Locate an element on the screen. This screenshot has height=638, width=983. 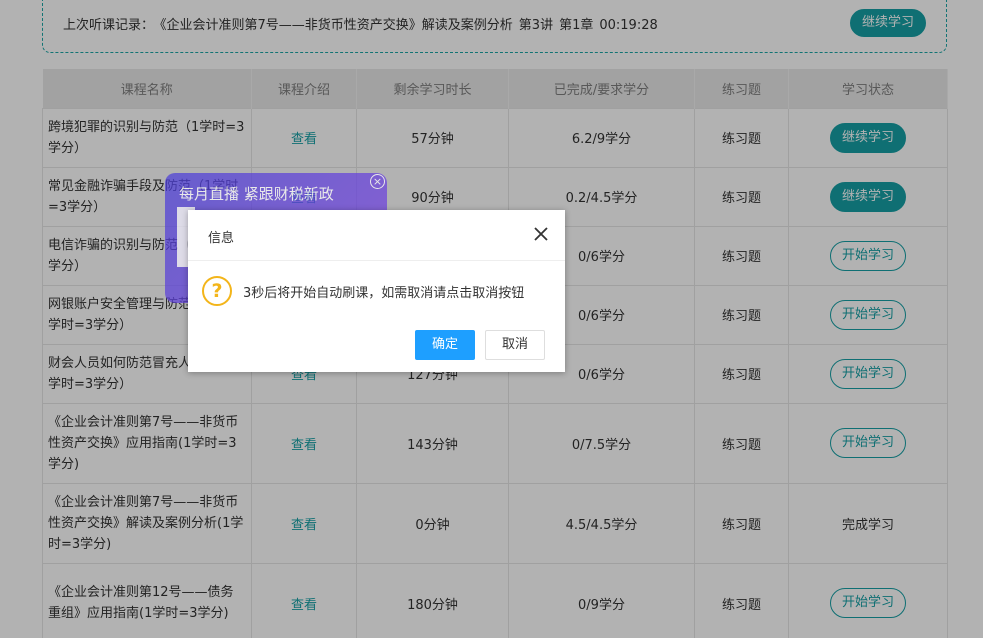
dialog-header: 信息 is located at coordinates (376, 235).